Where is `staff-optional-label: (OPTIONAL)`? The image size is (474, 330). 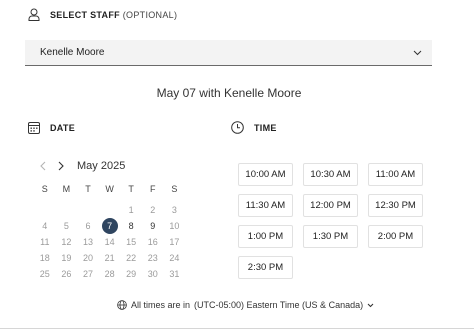
staff-optional-label: (OPTIONAL) is located at coordinates (150, 14).